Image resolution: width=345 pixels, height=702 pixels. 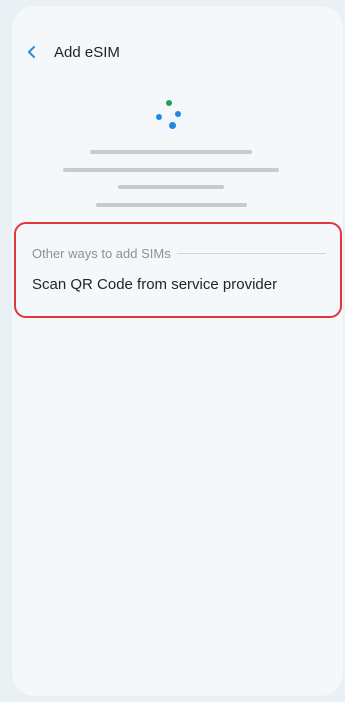 I want to click on loading-dots-icon, so click(x=162, y=116).